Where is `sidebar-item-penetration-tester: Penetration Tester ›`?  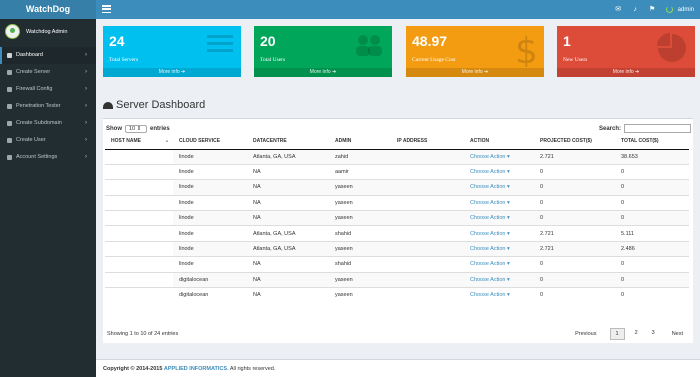
sidebar-item-penetration-tester: Penetration Tester › is located at coordinates (48, 106).